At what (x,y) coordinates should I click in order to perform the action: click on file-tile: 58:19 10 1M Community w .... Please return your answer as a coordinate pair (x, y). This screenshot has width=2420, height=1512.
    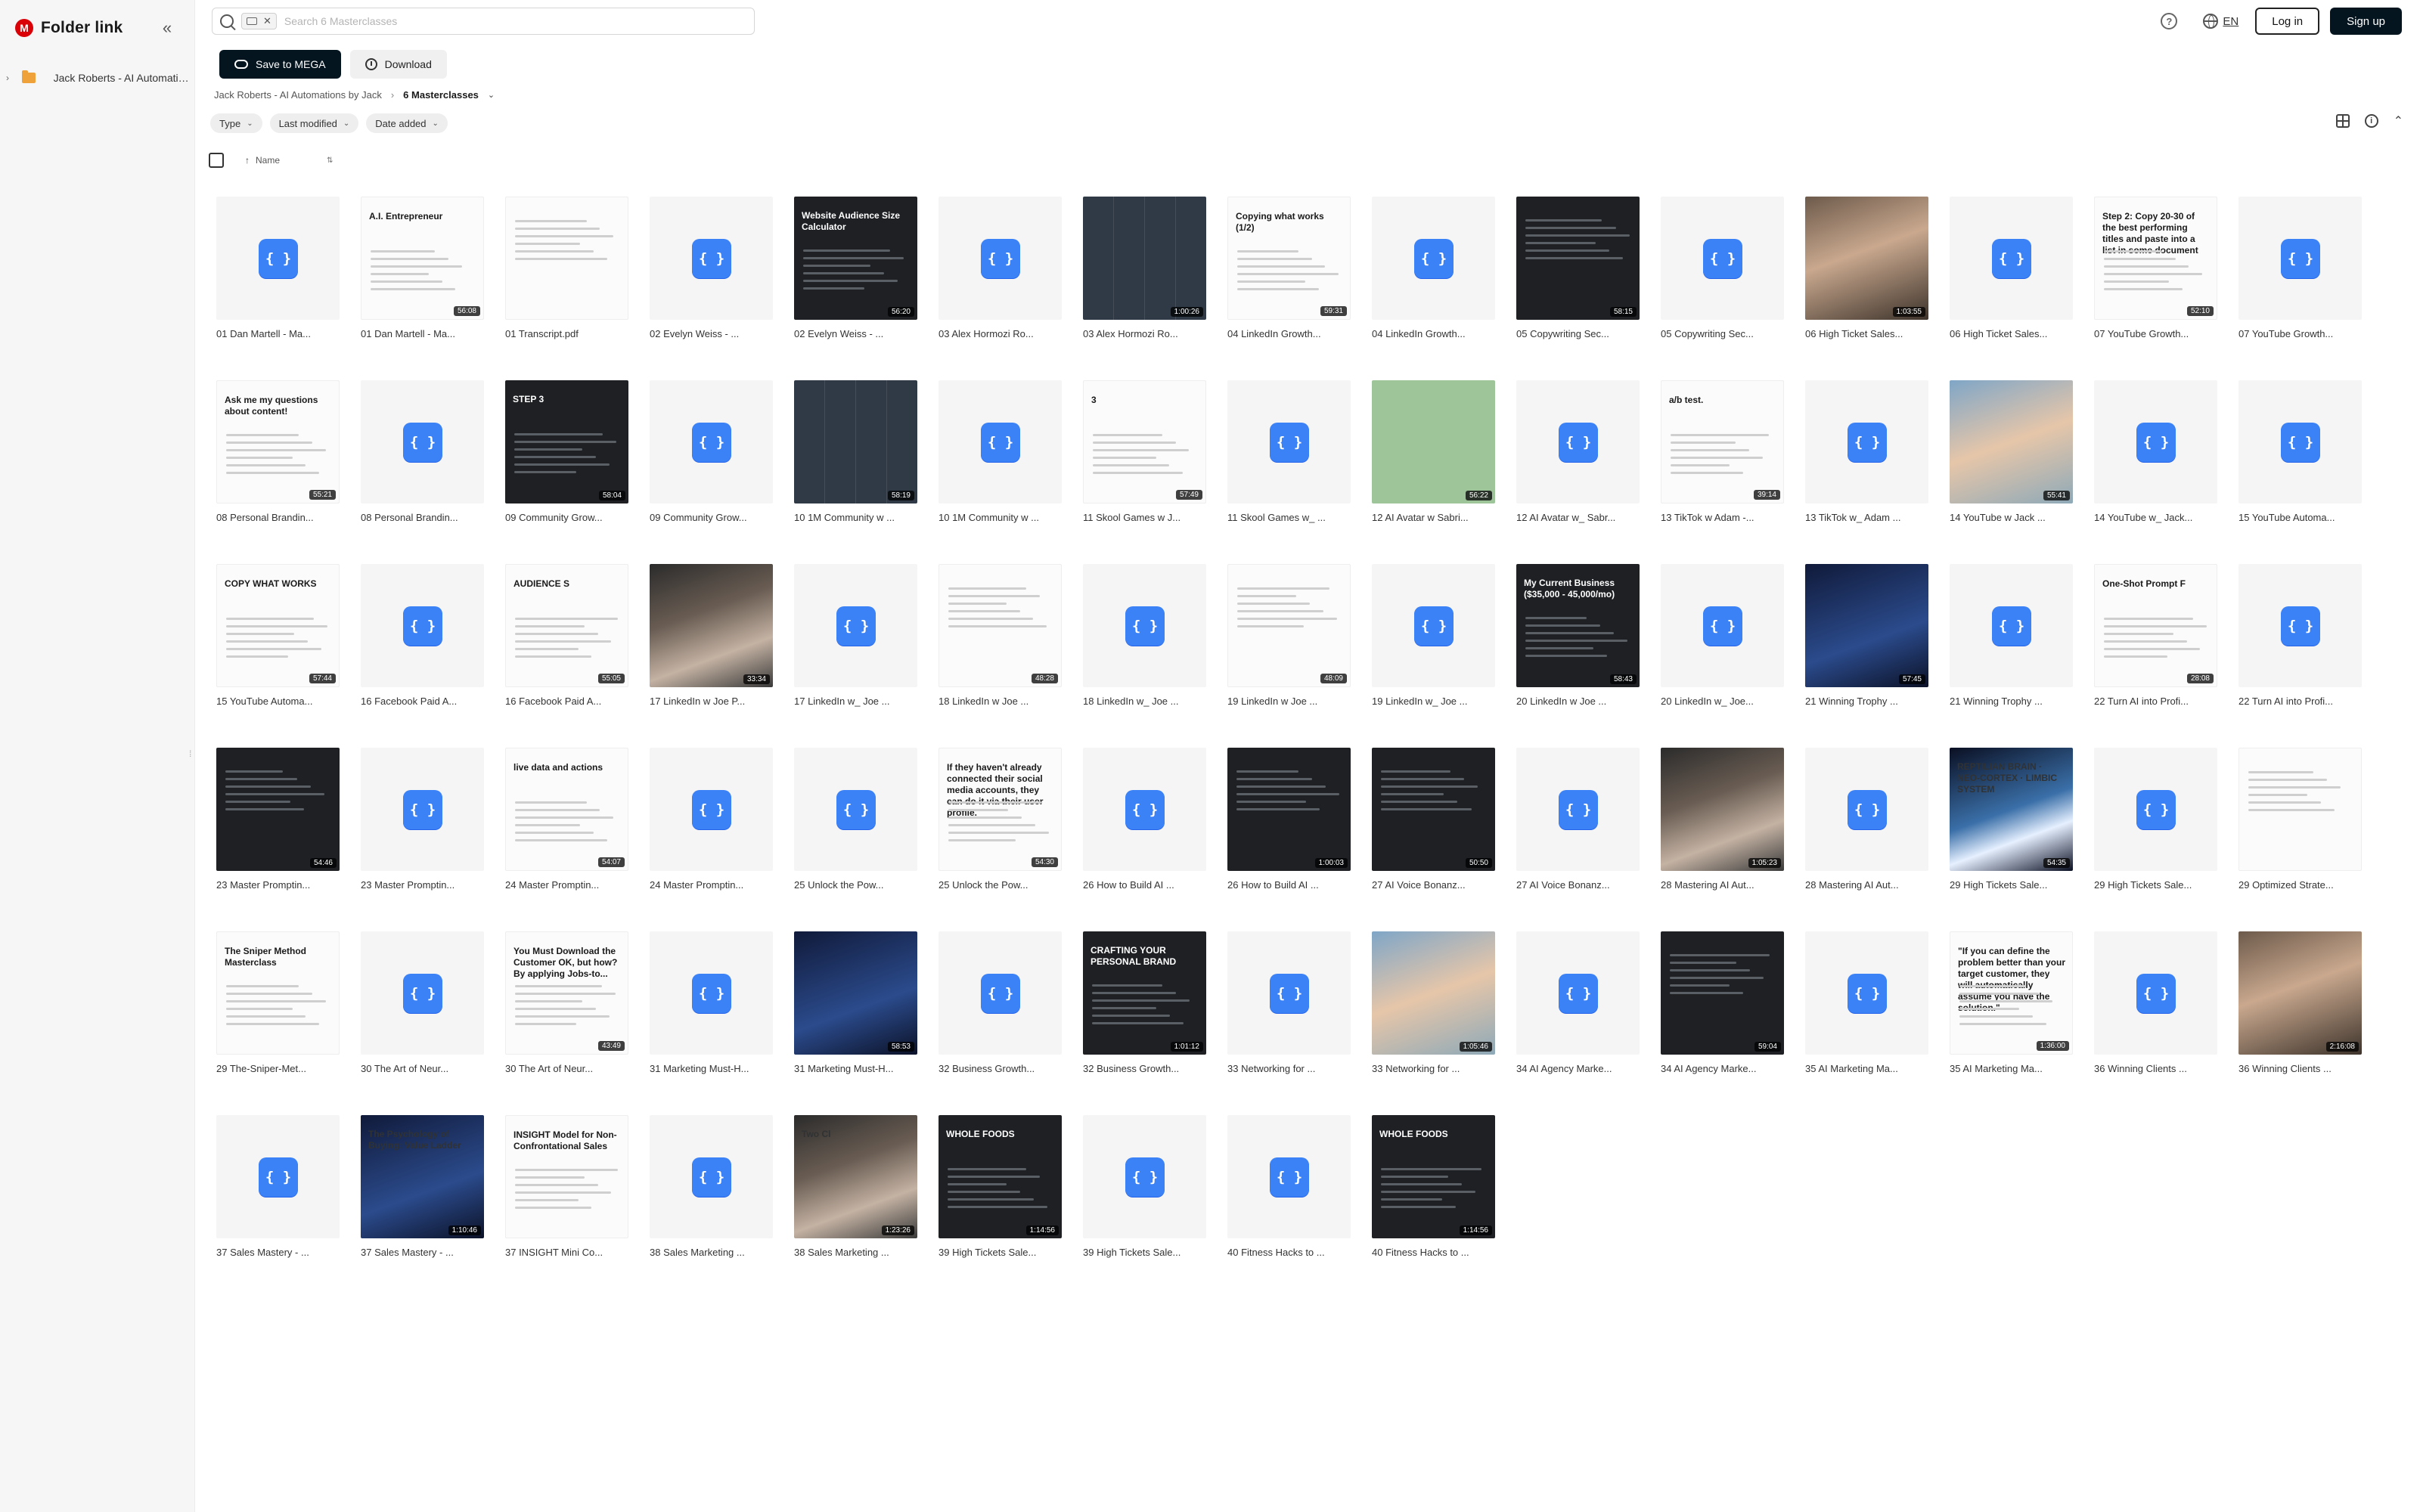
    Looking at the image, I should click on (855, 452).